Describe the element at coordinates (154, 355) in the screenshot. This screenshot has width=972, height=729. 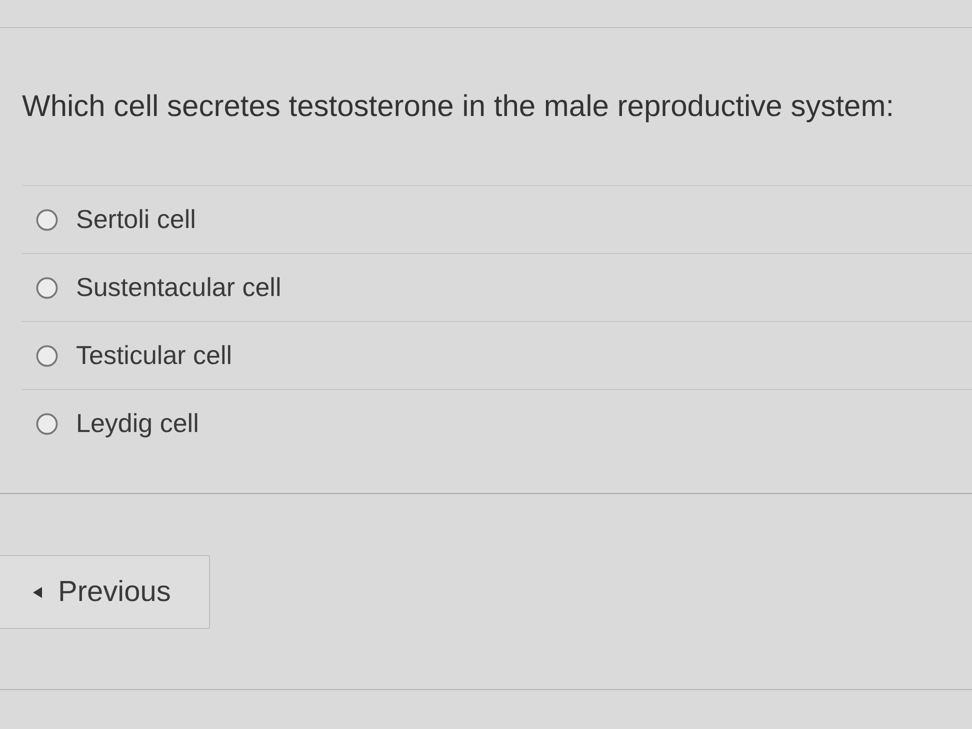
I see `option-label: Testicular cell` at that location.